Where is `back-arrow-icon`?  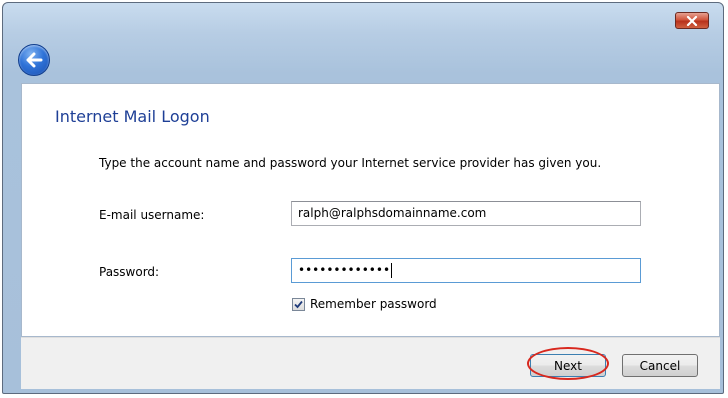
back-arrow-icon is located at coordinates (34, 60).